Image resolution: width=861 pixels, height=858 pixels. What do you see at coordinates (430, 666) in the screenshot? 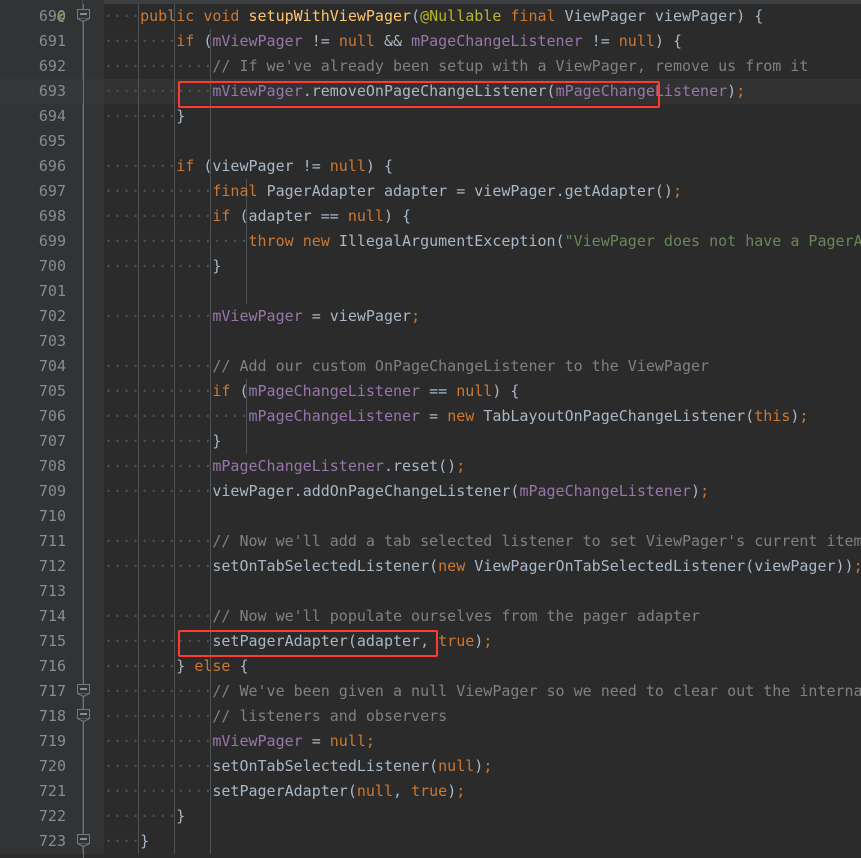
I see `code-line: 716 ········} else {` at bounding box center [430, 666].